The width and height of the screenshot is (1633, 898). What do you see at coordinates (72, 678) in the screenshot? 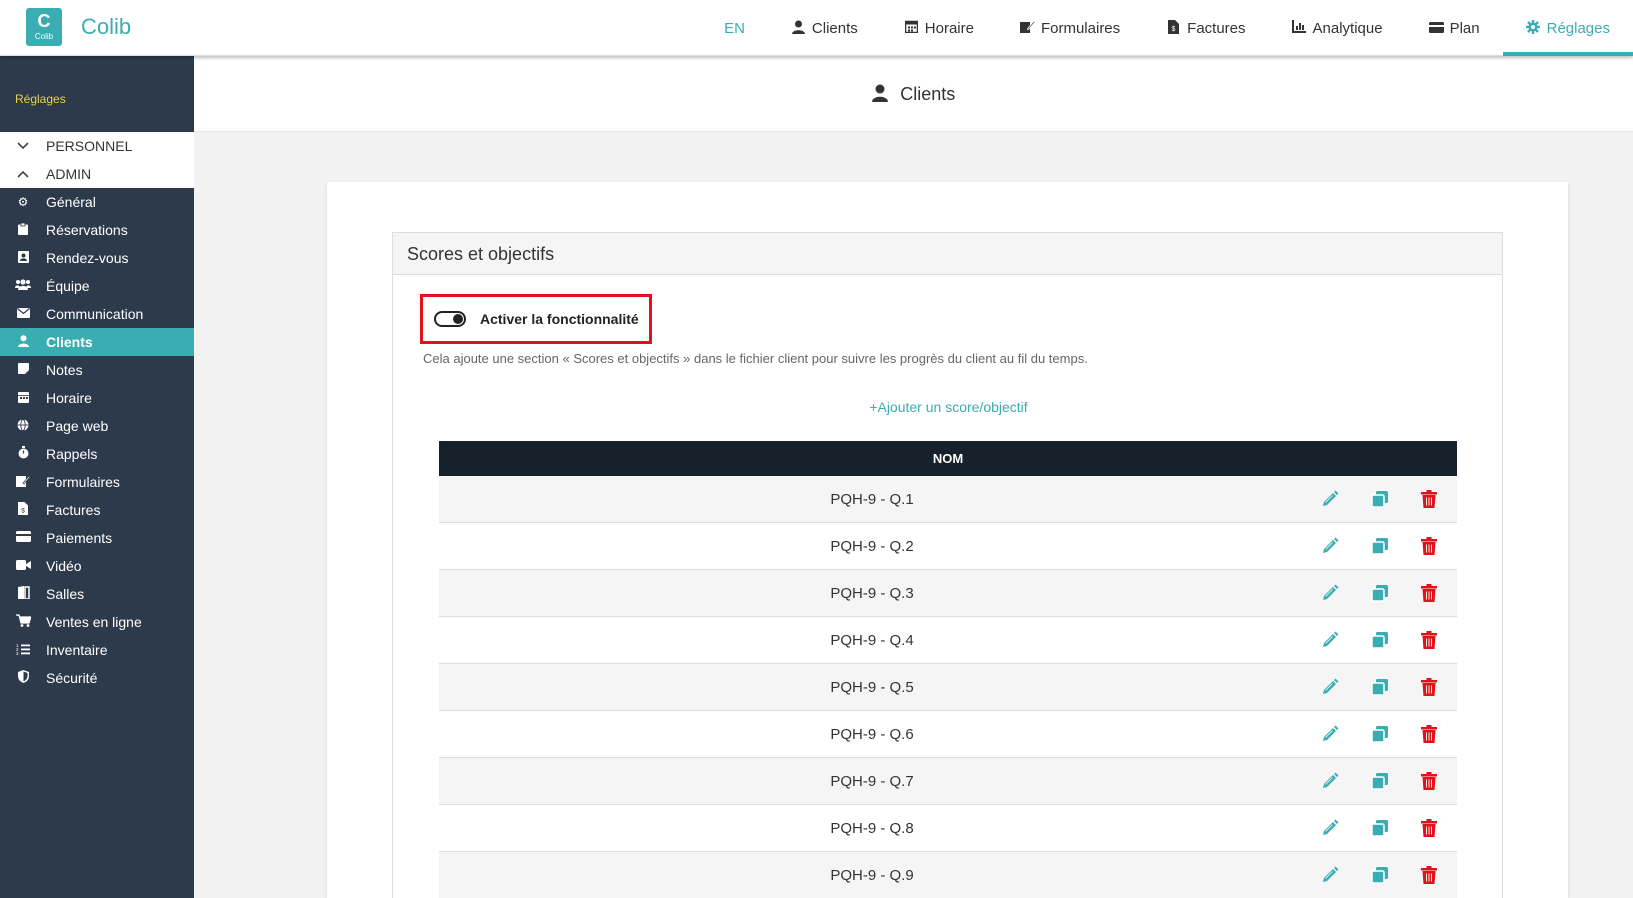
I see `sidebar-item-label: Sécurité` at bounding box center [72, 678].